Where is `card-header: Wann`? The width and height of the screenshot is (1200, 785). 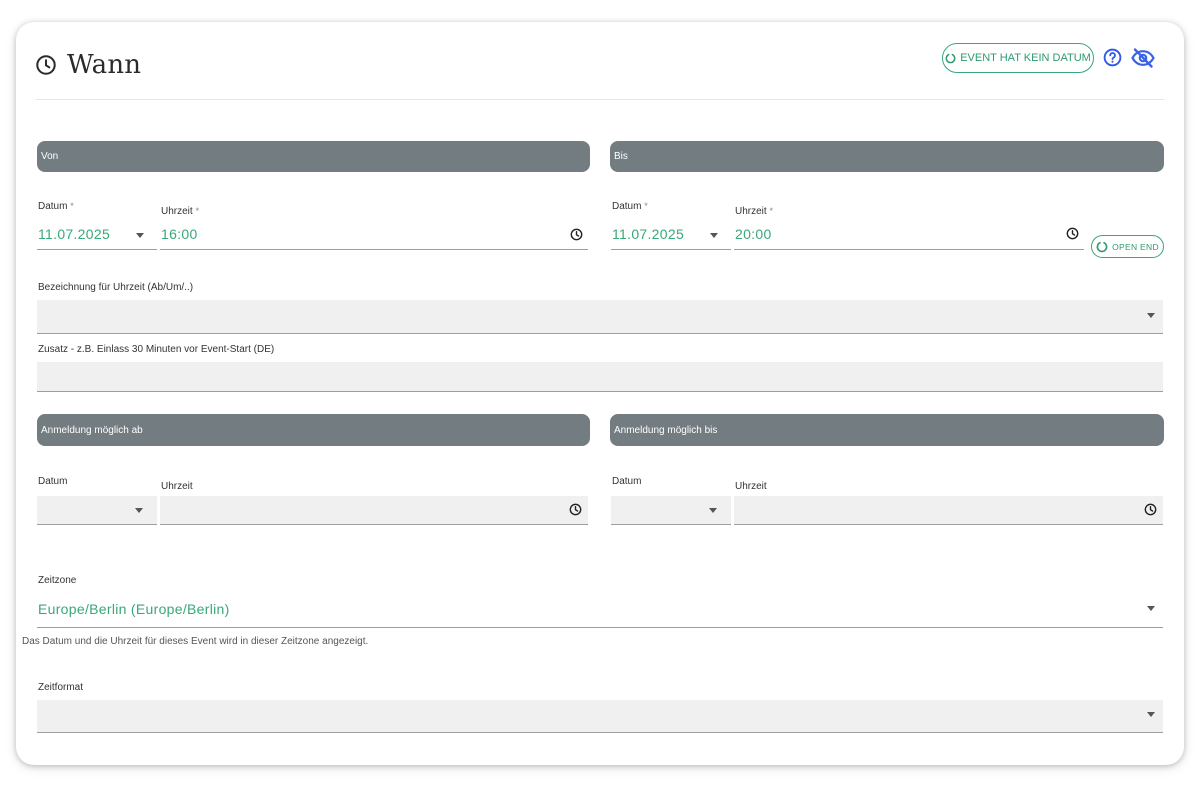 card-header: Wann is located at coordinates (88, 65).